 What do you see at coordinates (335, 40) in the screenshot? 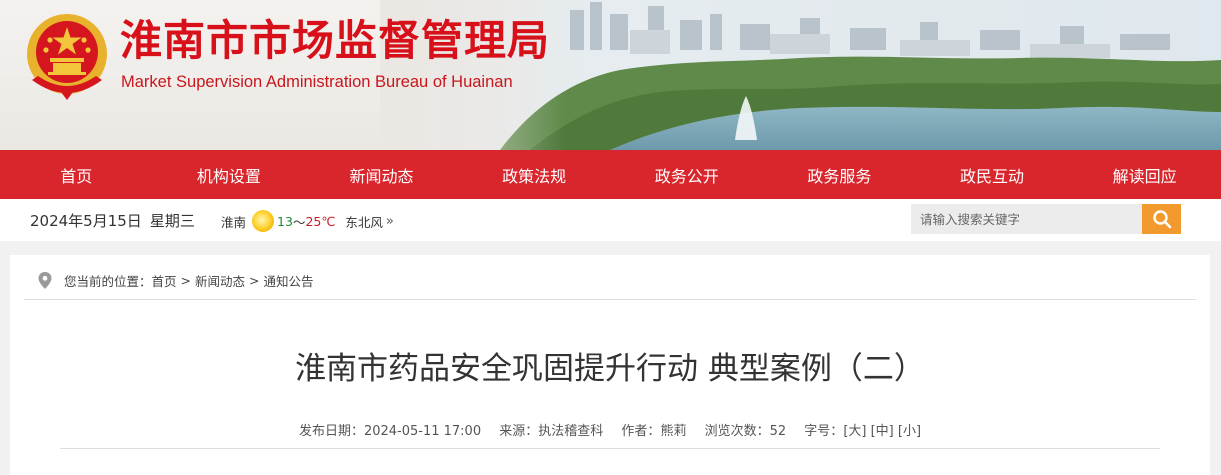
I see `site-title: 淮南市市场监督管理局` at bounding box center [335, 40].